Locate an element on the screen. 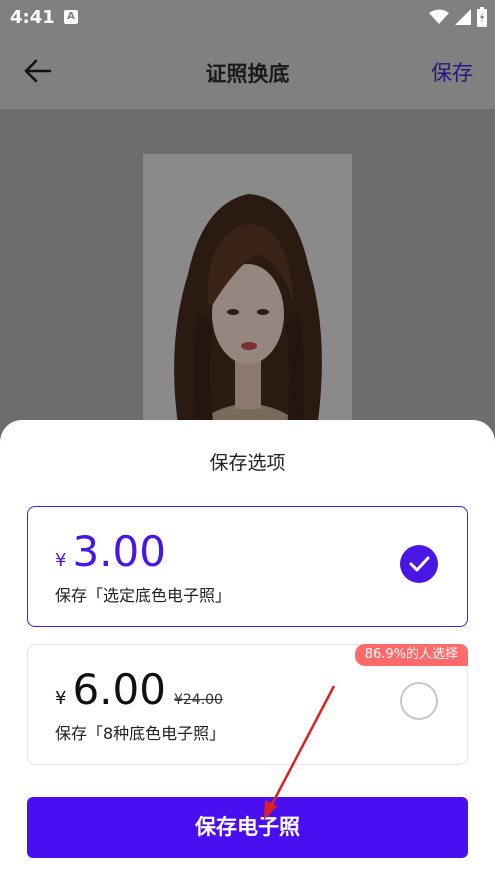  sheet-title: 保存选项 is located at coordinates (247, 463).